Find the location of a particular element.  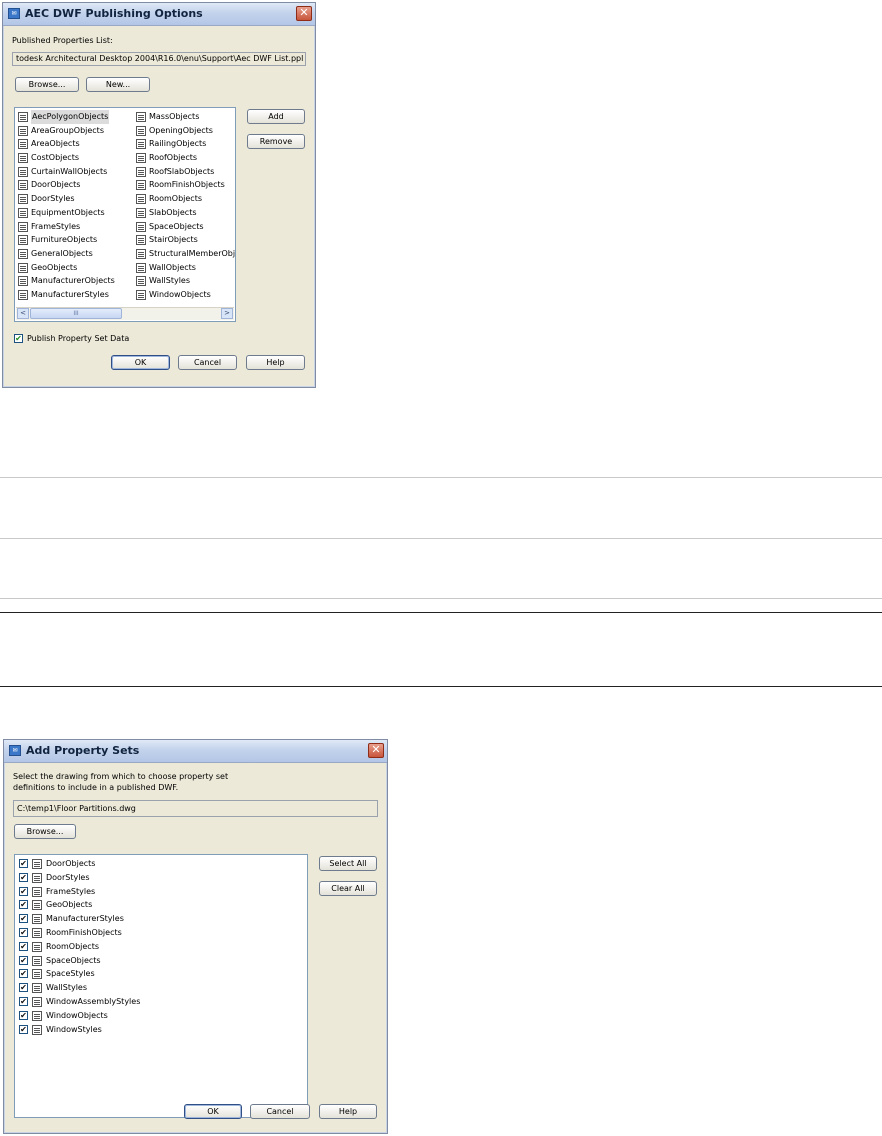

property-set-item: ✔ FrameStyles is located at coordinates (161, 892).